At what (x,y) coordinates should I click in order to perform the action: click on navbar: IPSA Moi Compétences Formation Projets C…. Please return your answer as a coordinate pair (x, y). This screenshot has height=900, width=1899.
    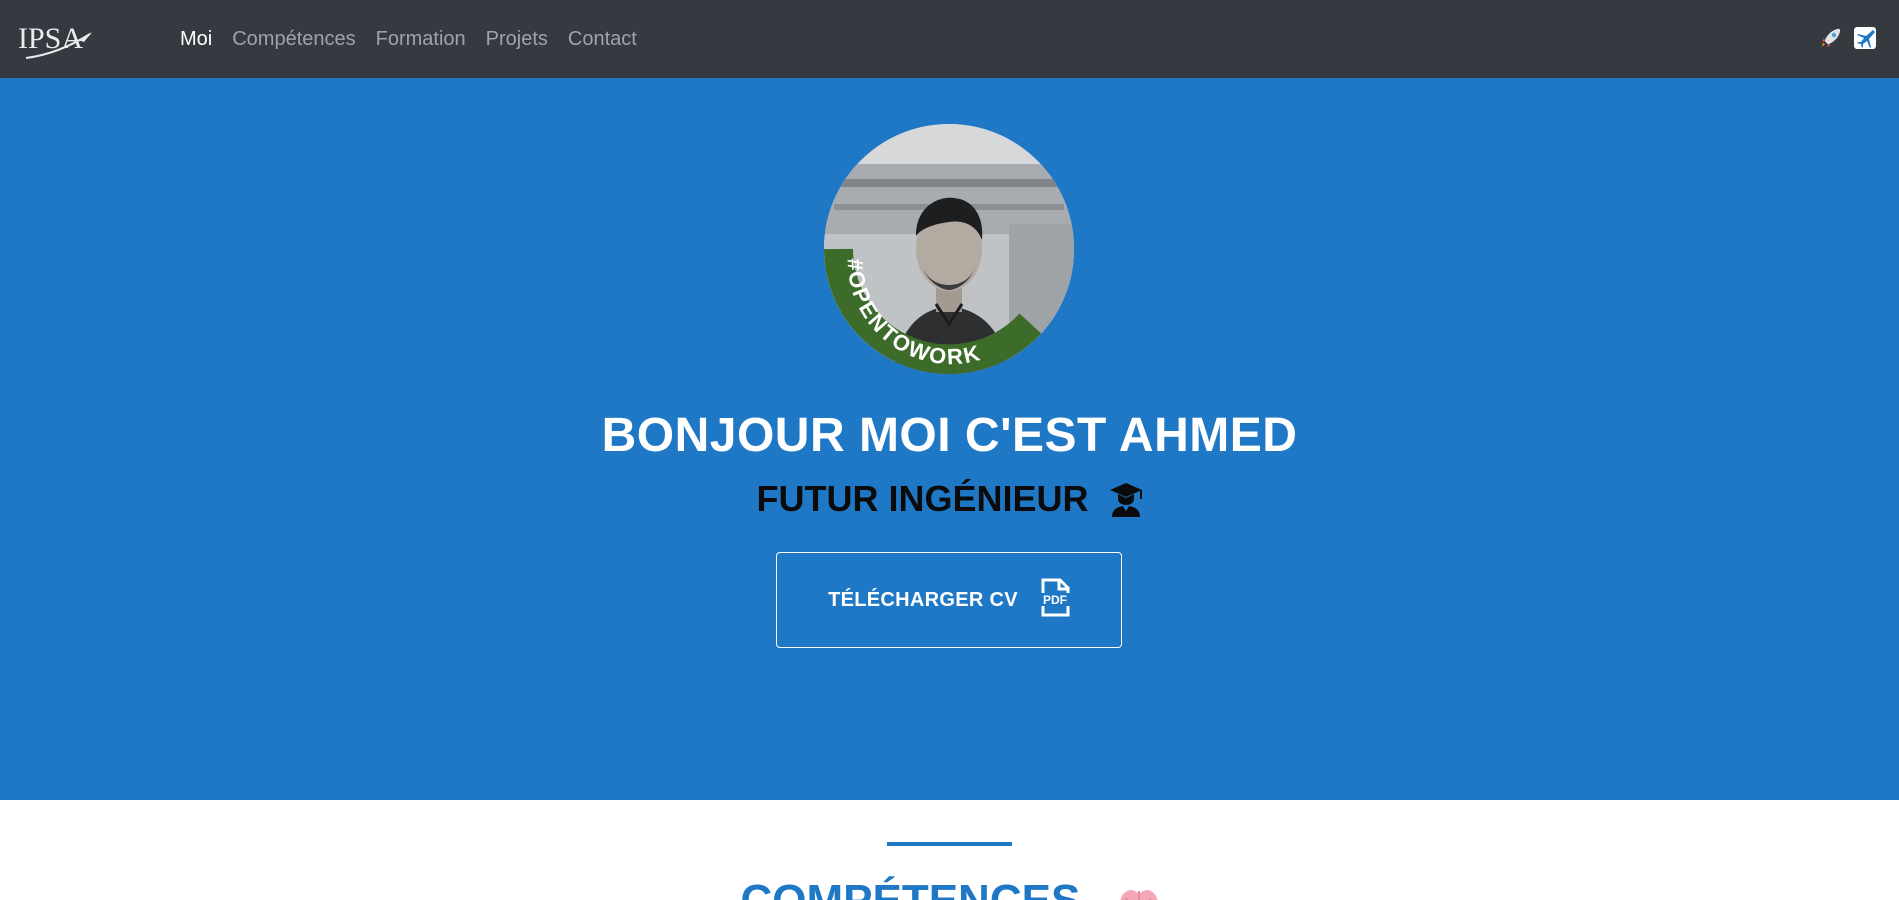
    Looking at the image, I should click on (949, 39).